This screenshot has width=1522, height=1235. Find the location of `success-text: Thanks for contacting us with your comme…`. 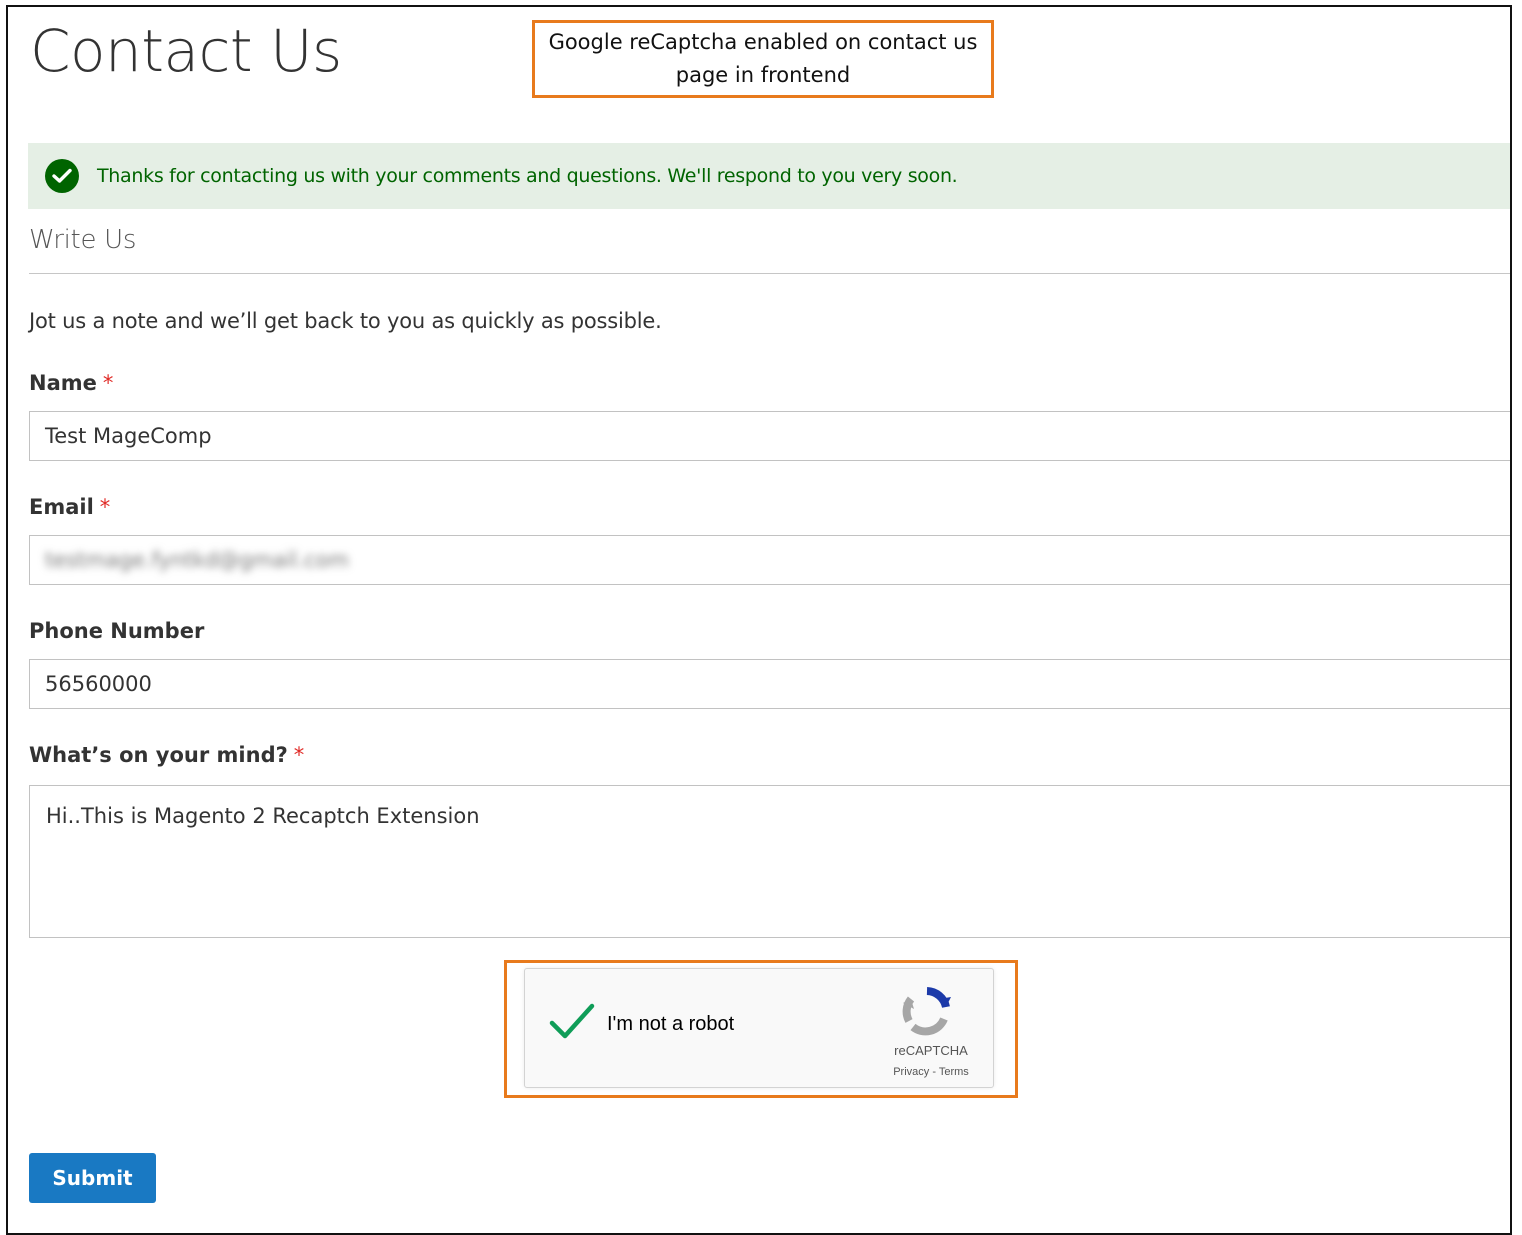

success-text: Thanks for contacting us with your comme… is located at coordinates (527, 176).